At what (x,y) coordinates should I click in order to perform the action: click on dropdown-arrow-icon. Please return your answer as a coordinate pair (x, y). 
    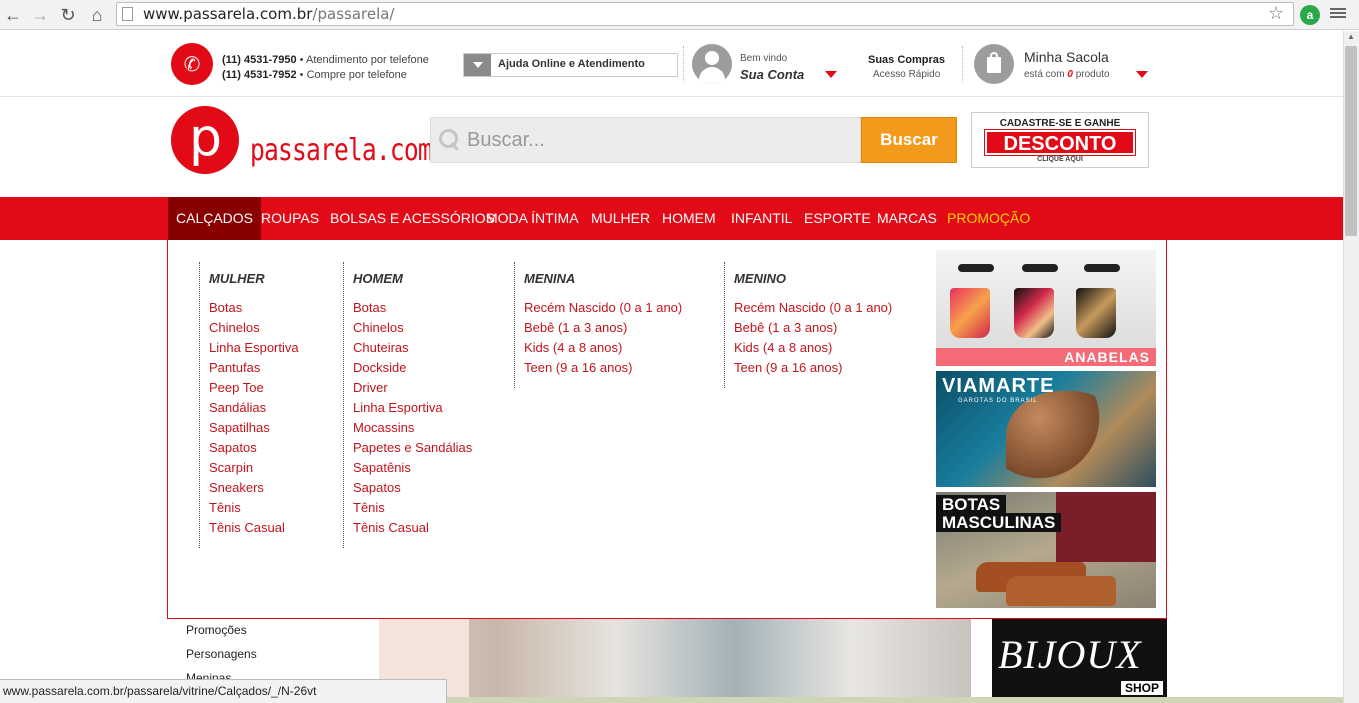
    Looking at the image, I should click on (477, 65).